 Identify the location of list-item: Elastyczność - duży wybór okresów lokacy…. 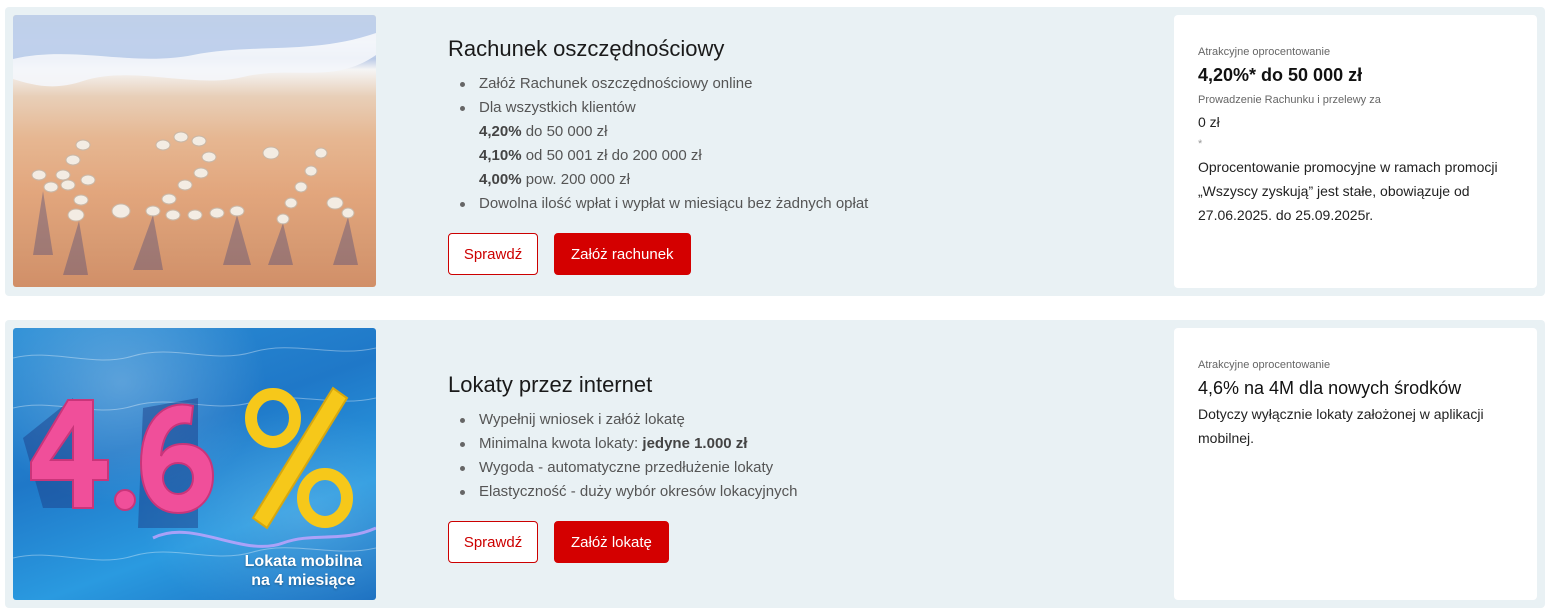
(622, 492).